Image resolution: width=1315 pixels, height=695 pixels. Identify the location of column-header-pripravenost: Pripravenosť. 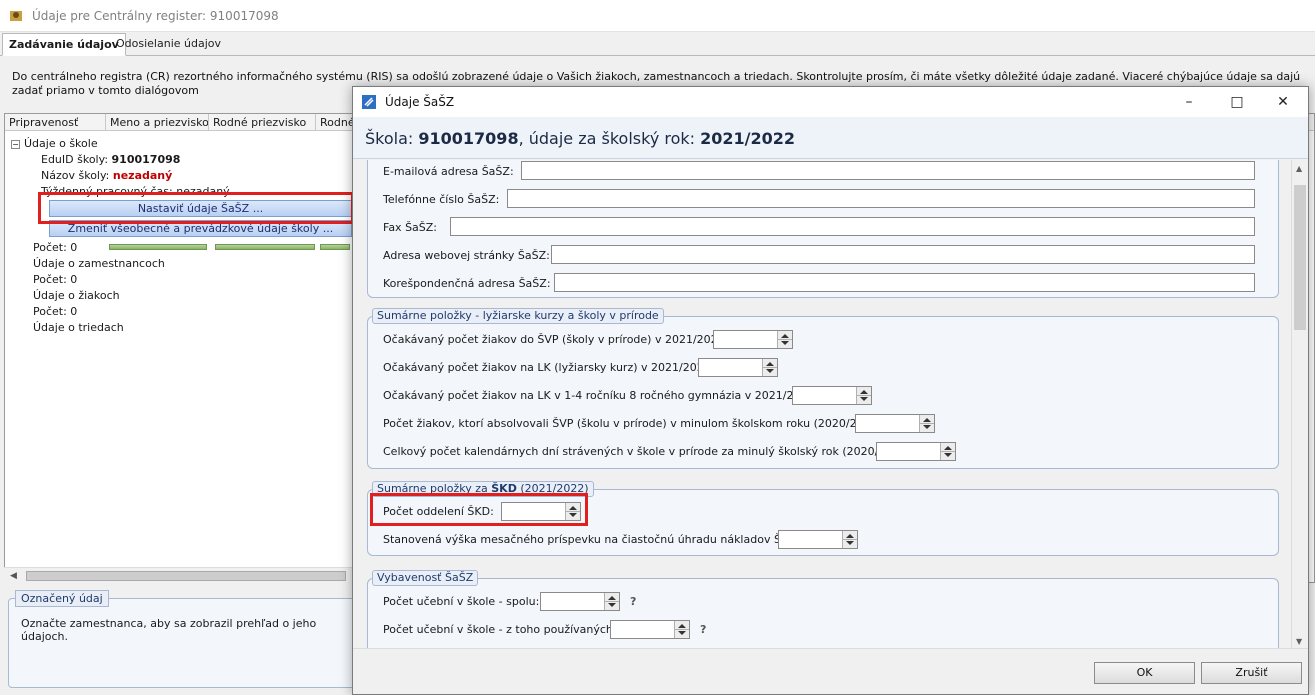
(55, 122).